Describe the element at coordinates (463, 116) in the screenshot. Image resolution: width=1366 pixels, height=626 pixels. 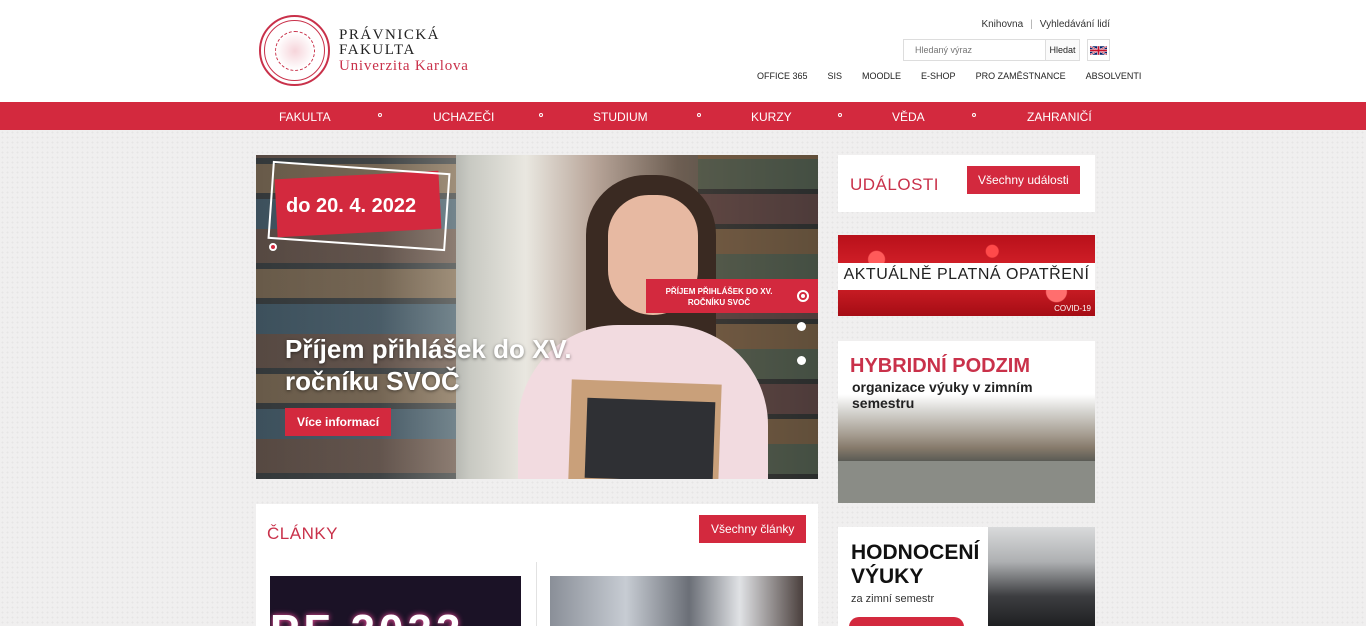
I see `nav-item-applicants: UCHAZEČI` at that location.